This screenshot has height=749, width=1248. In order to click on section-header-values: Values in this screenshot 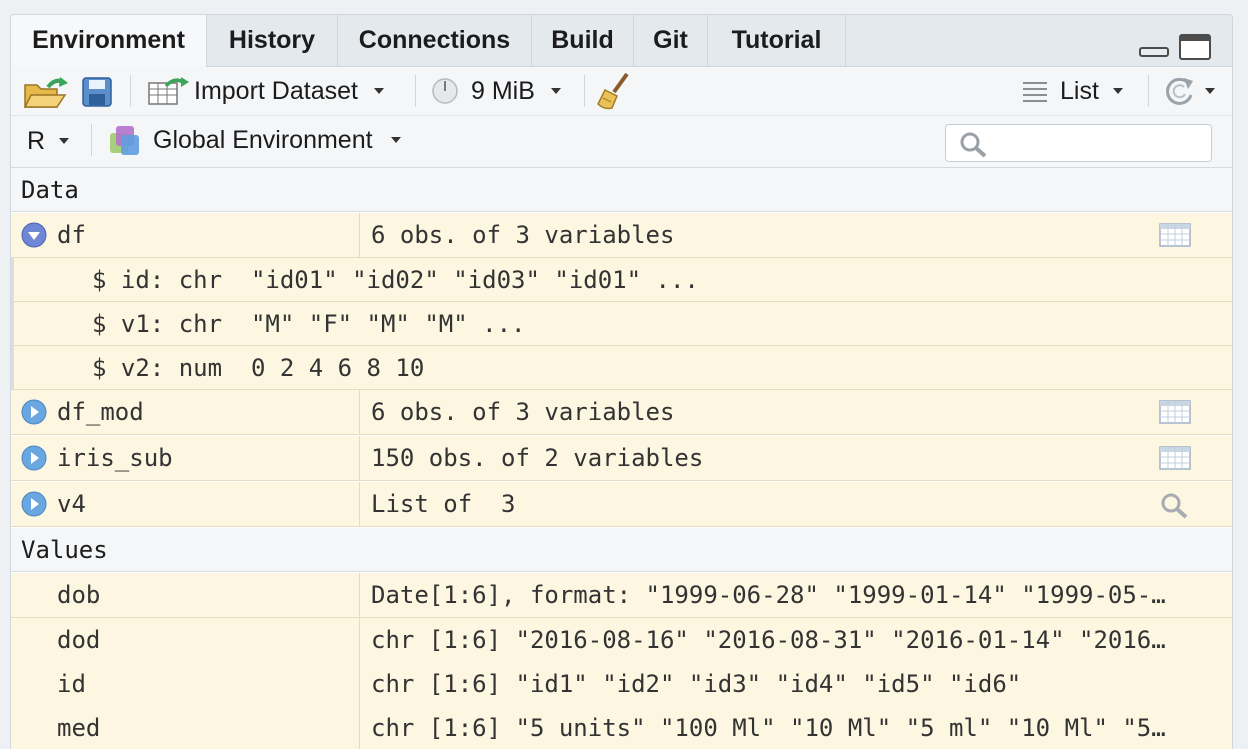, I will do `click(621, 550)`.